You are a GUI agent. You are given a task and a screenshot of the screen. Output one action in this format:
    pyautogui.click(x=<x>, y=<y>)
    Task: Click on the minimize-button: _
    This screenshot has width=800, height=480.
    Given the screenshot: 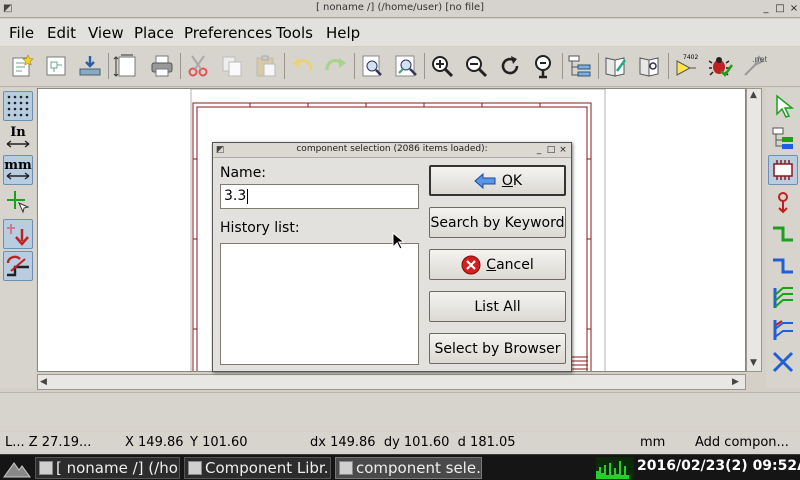 What is the action you would take?
    pyautogui.click(x=766, y=8)
    